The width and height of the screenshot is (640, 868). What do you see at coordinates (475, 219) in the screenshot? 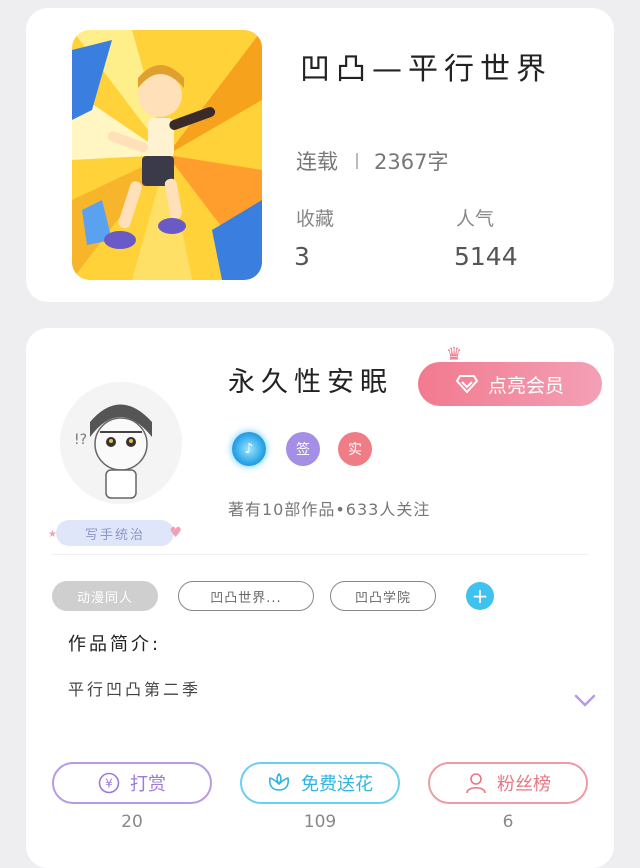
I see `popularity-label: 人气` at bounding box center [475, 219].